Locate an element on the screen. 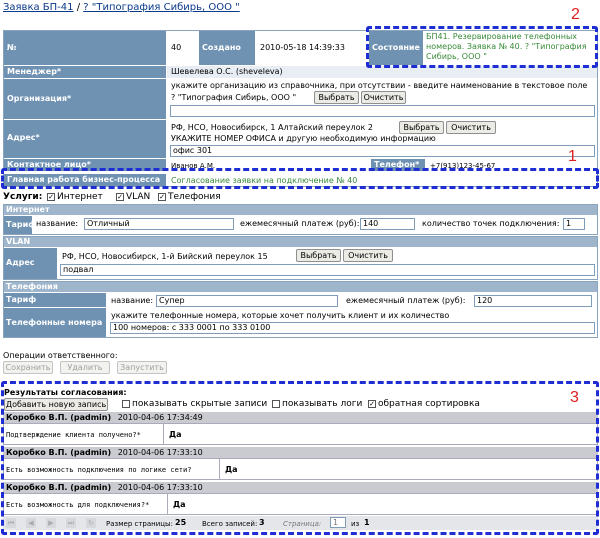  annotation-number-1: 1 is located at coordinates (572, 156).